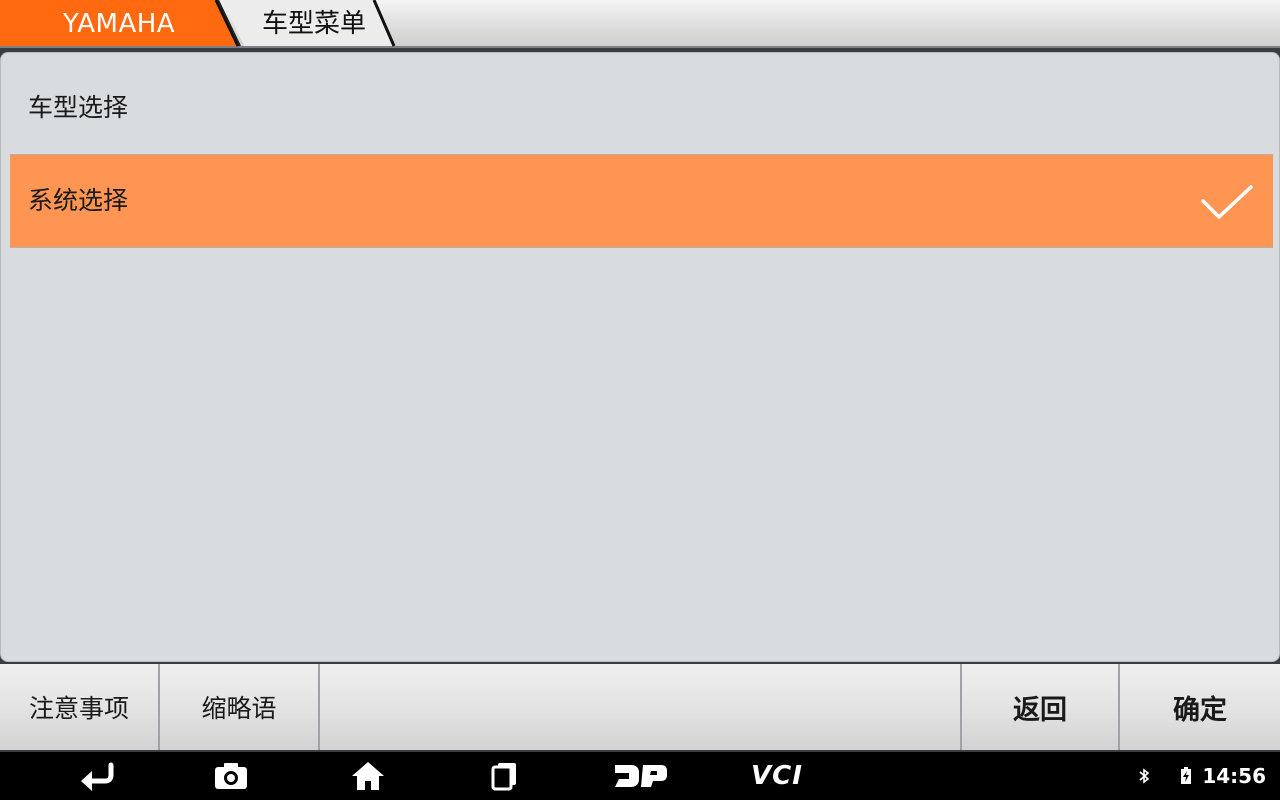 The width and height of the screenshot is (1280, 800). I want to click on battery-icon, so click(1186, 775).